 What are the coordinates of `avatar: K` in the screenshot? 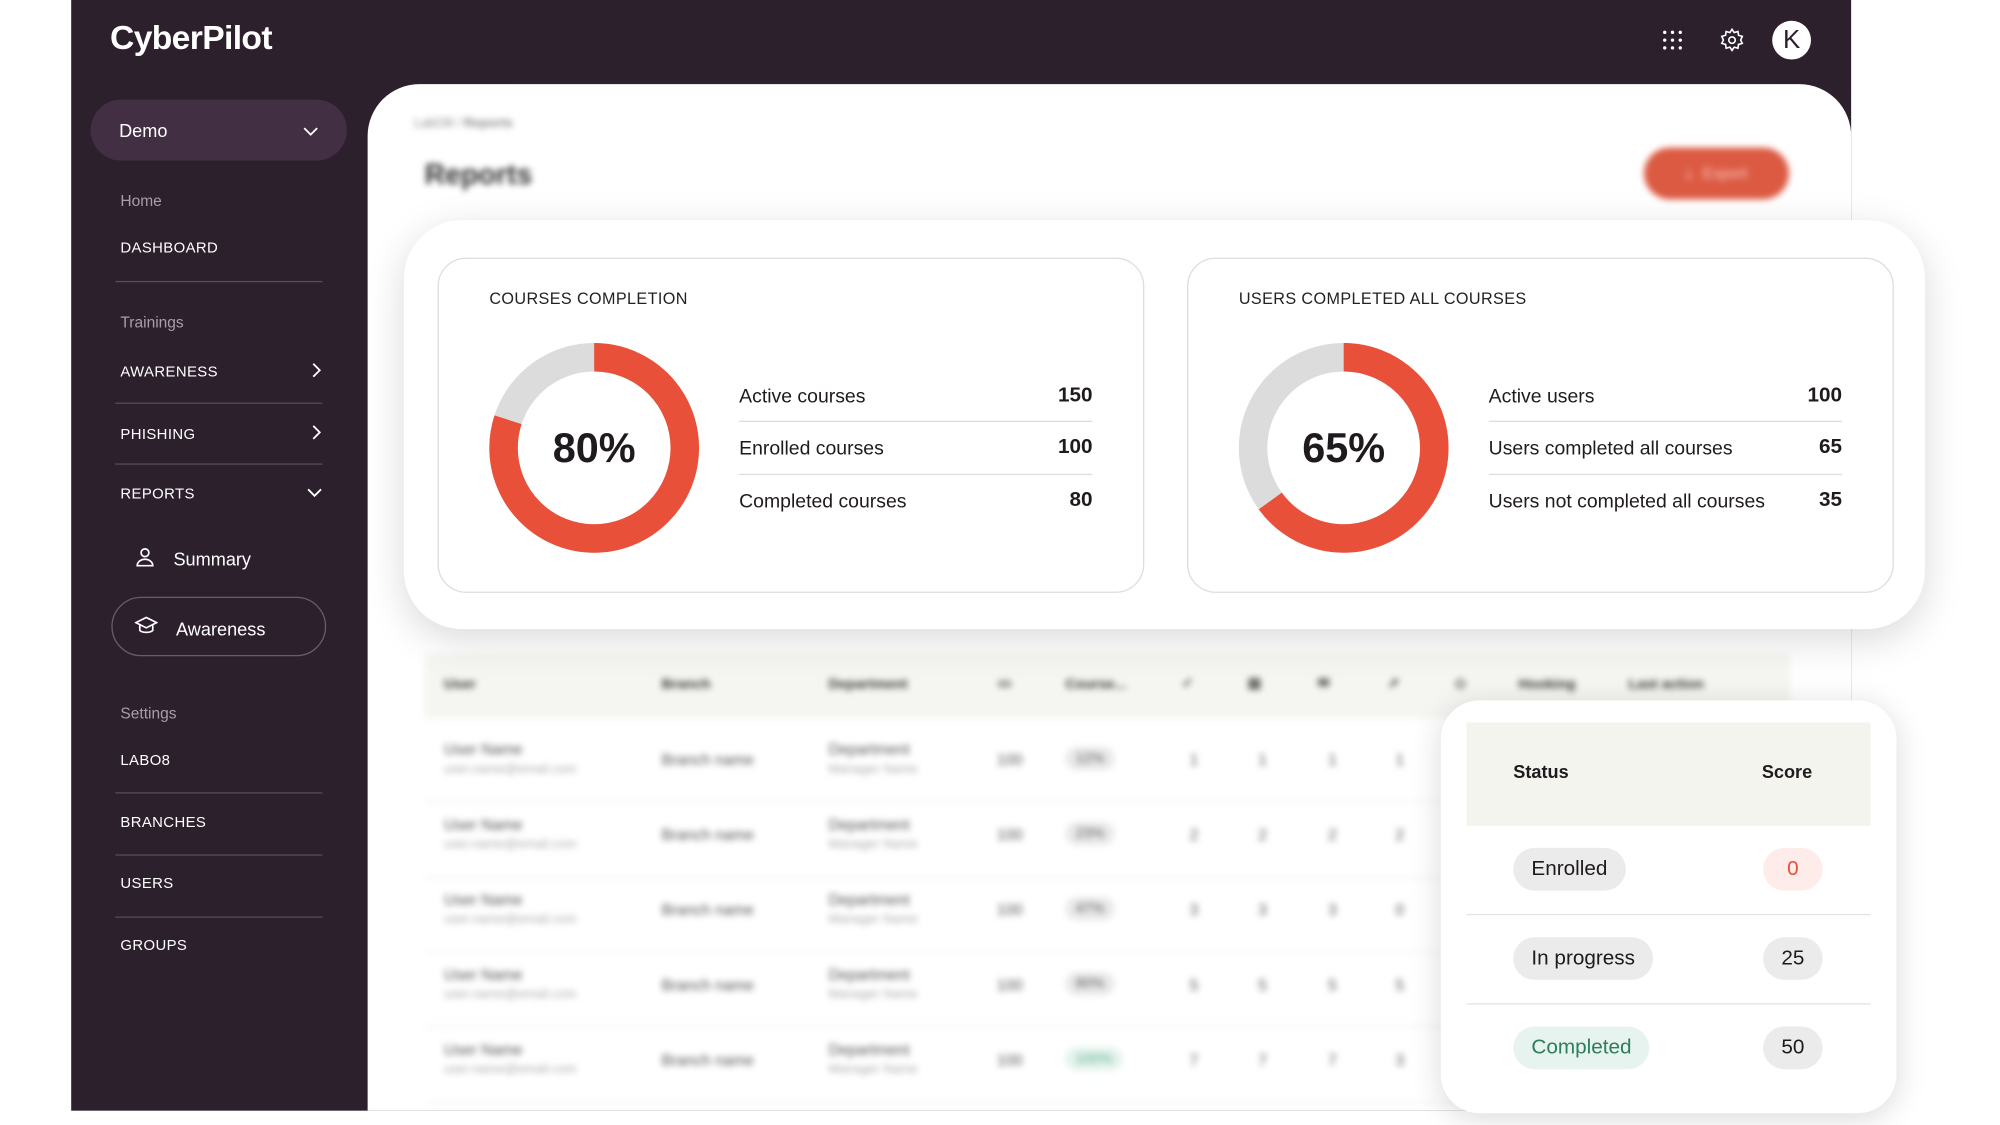 It's located at (1792, 40).